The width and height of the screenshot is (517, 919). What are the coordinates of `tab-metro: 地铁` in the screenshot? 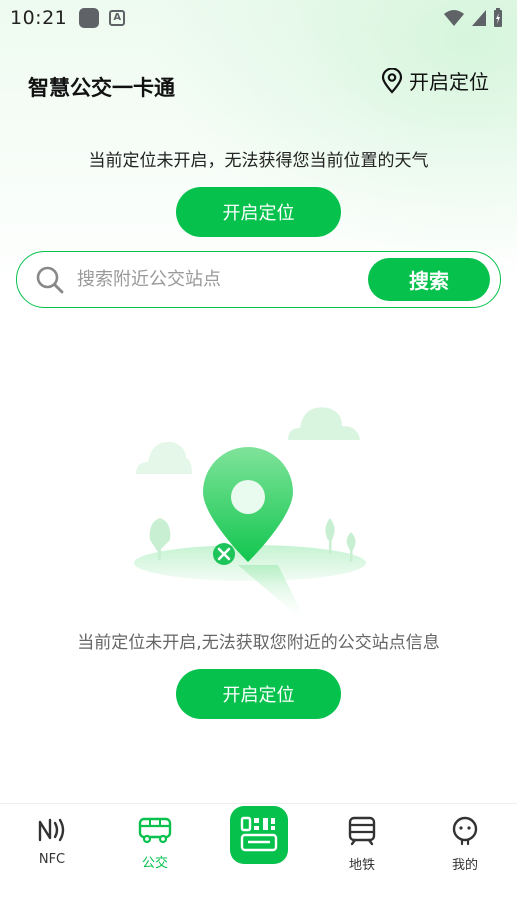 It's located at (362, 844).